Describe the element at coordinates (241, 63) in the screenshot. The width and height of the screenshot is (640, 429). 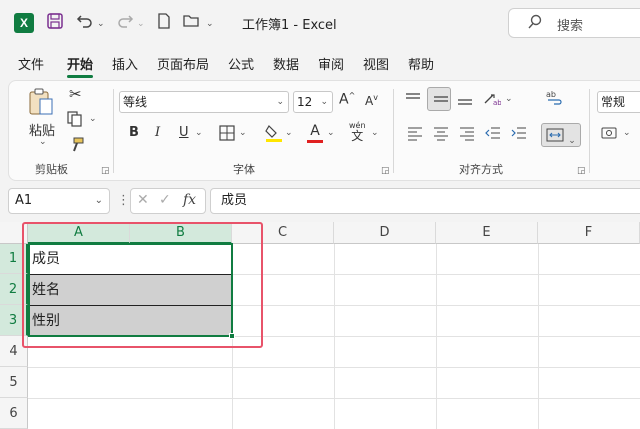
I see `tab-formulas: 公式` at that location.